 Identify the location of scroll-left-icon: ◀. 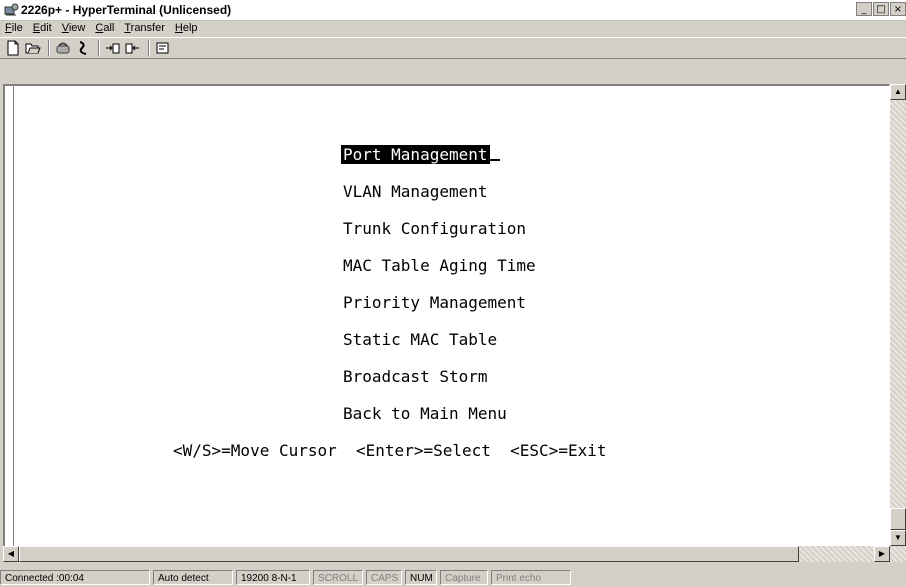
(11, 554).